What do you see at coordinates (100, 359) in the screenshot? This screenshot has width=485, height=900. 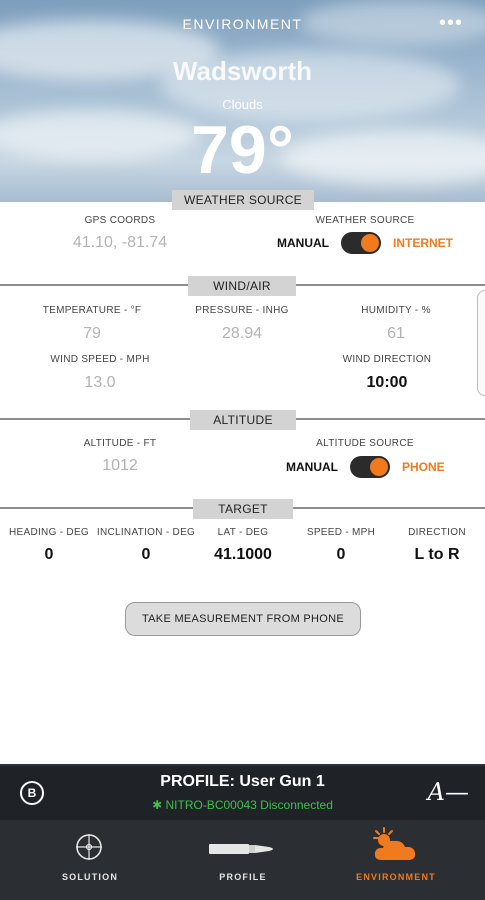 I see `wind-speed-label: WIND SPEED - MPH` at bounding box center [100, 359].